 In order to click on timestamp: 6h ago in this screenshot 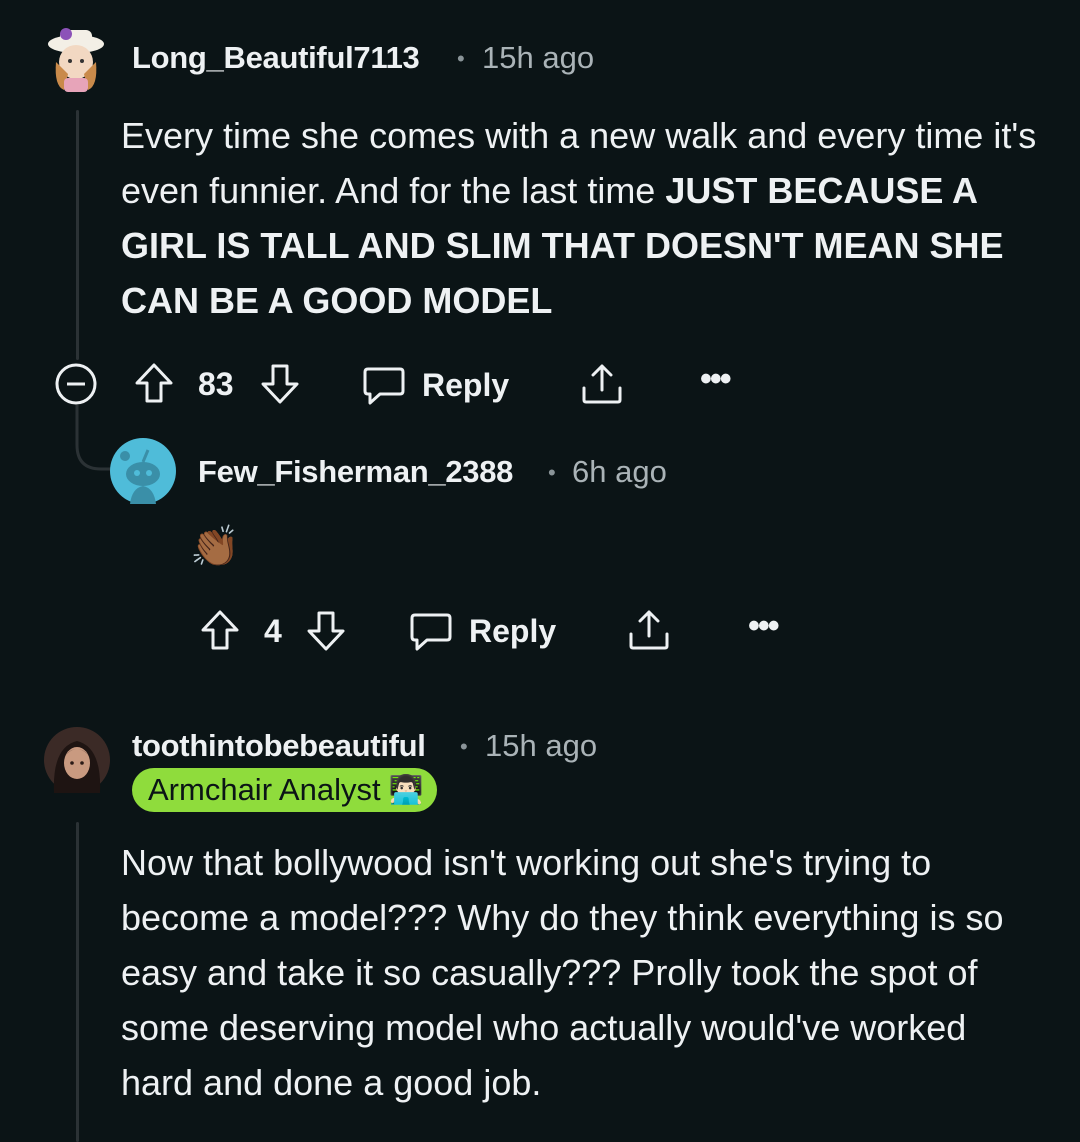, I will do `click(619, 471)`.